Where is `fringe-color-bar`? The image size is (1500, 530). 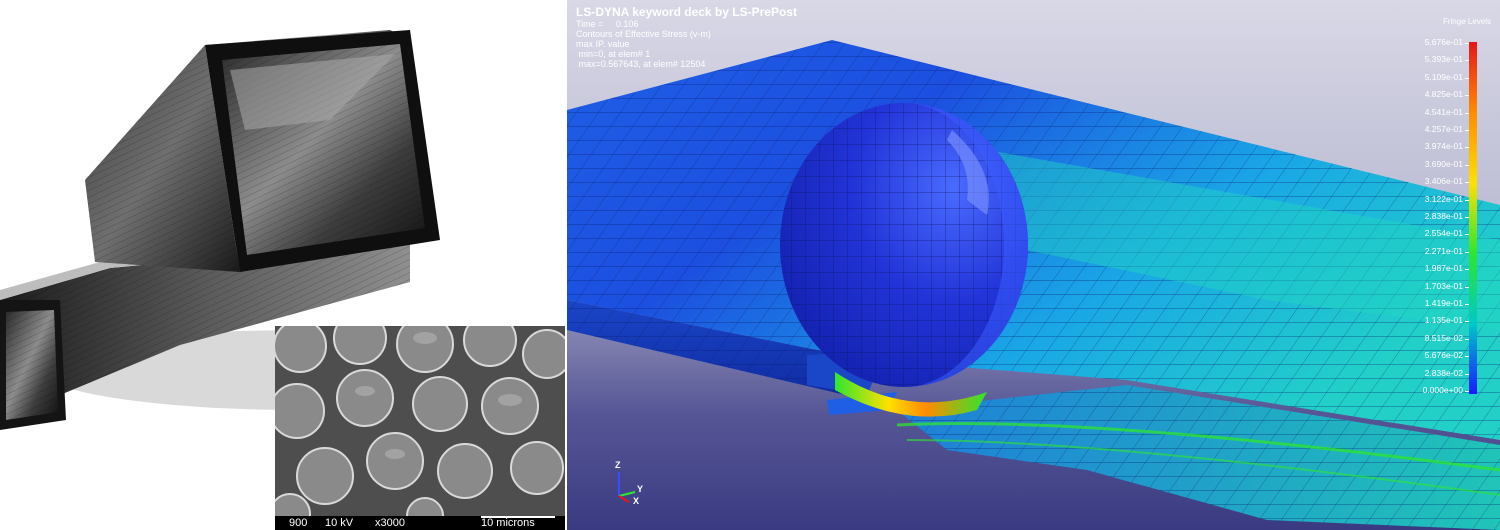
fringe-color-bar is located at coordinates (1473, 218).